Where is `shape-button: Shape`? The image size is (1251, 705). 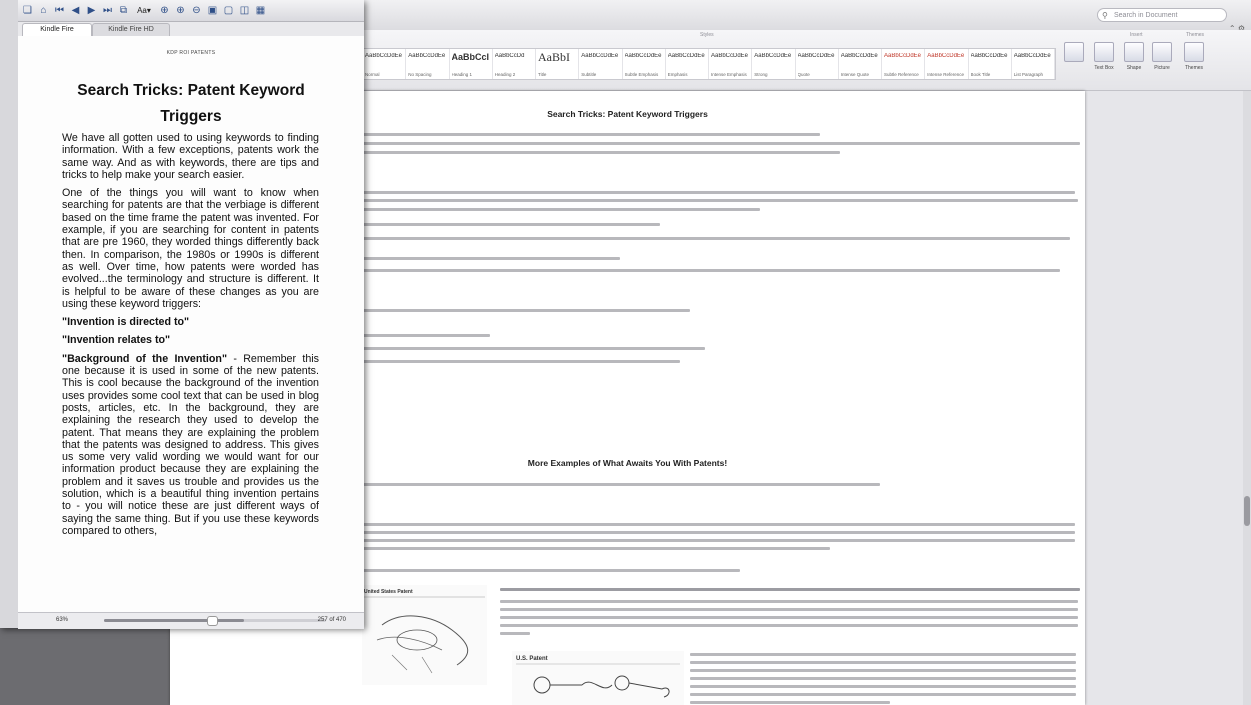
shape-button: Shape is located at coordinates (1134, 56).